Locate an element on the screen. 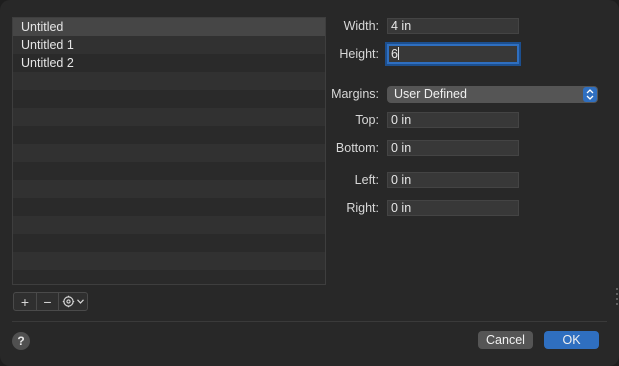  width-field: 4 in is located at coordinates (453, 26).